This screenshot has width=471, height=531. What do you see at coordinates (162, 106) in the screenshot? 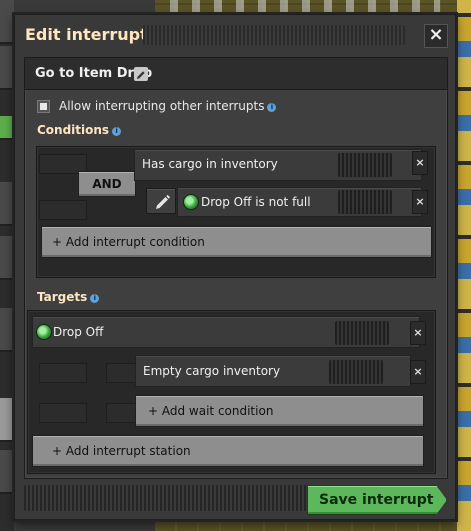
I see `allow-interrupting-label: Allow interrupting other interrupts` at bounding box center [162, 106].